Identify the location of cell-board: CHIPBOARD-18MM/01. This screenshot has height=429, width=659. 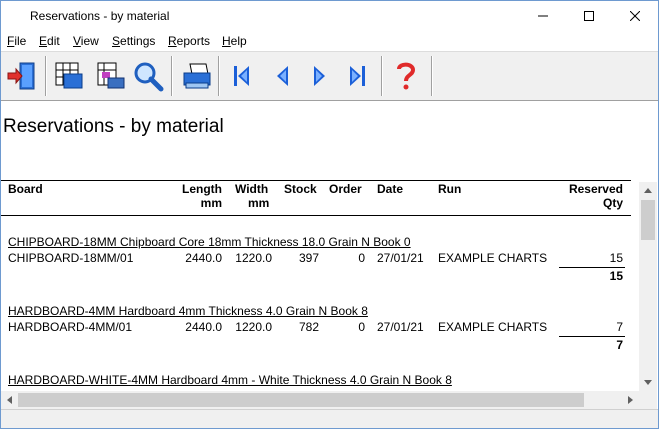
(71, 258).